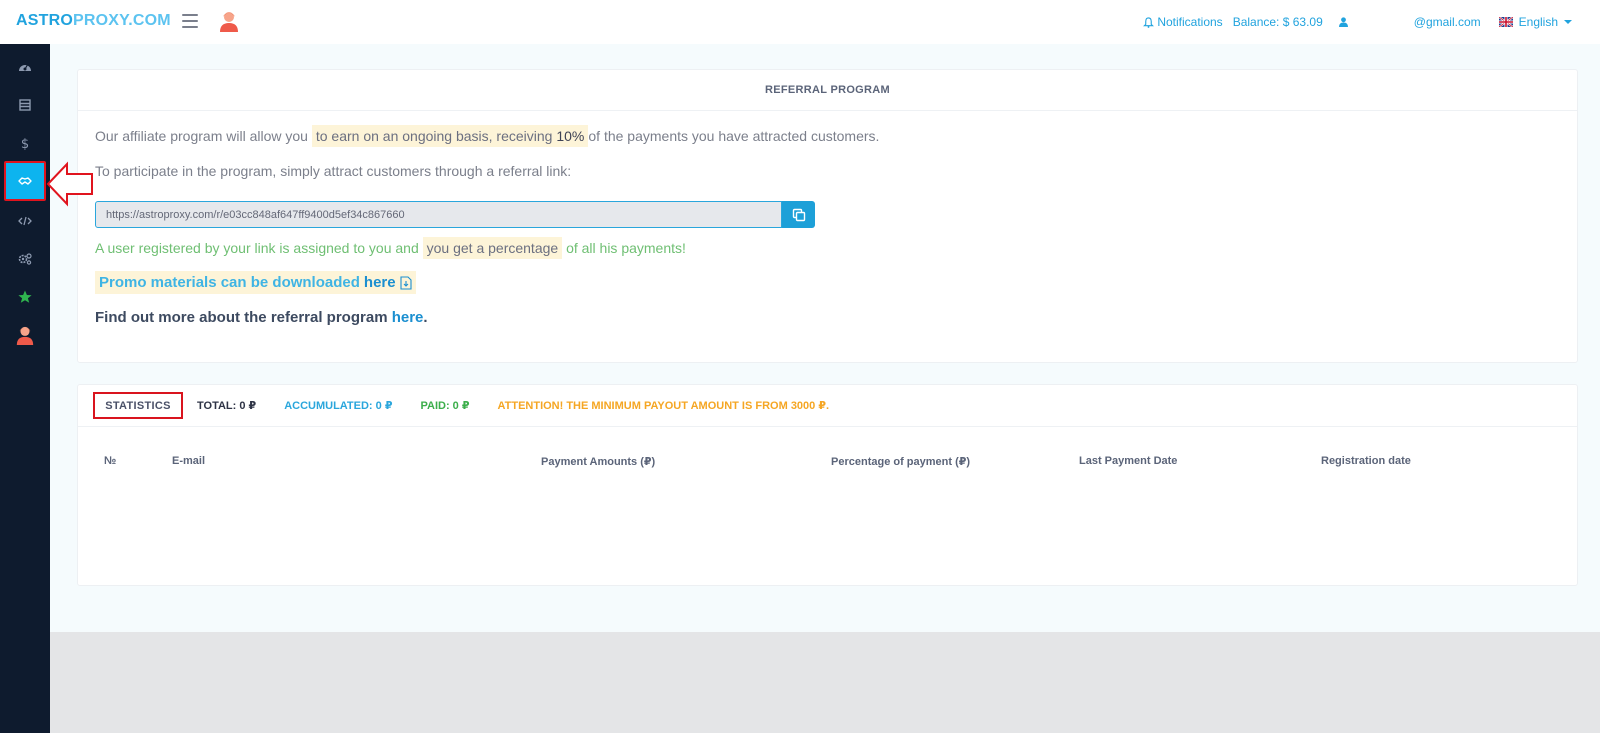  Describe the element at coordinates (110, 461) in the screenshot. I see `column-header-number: №` at that location.